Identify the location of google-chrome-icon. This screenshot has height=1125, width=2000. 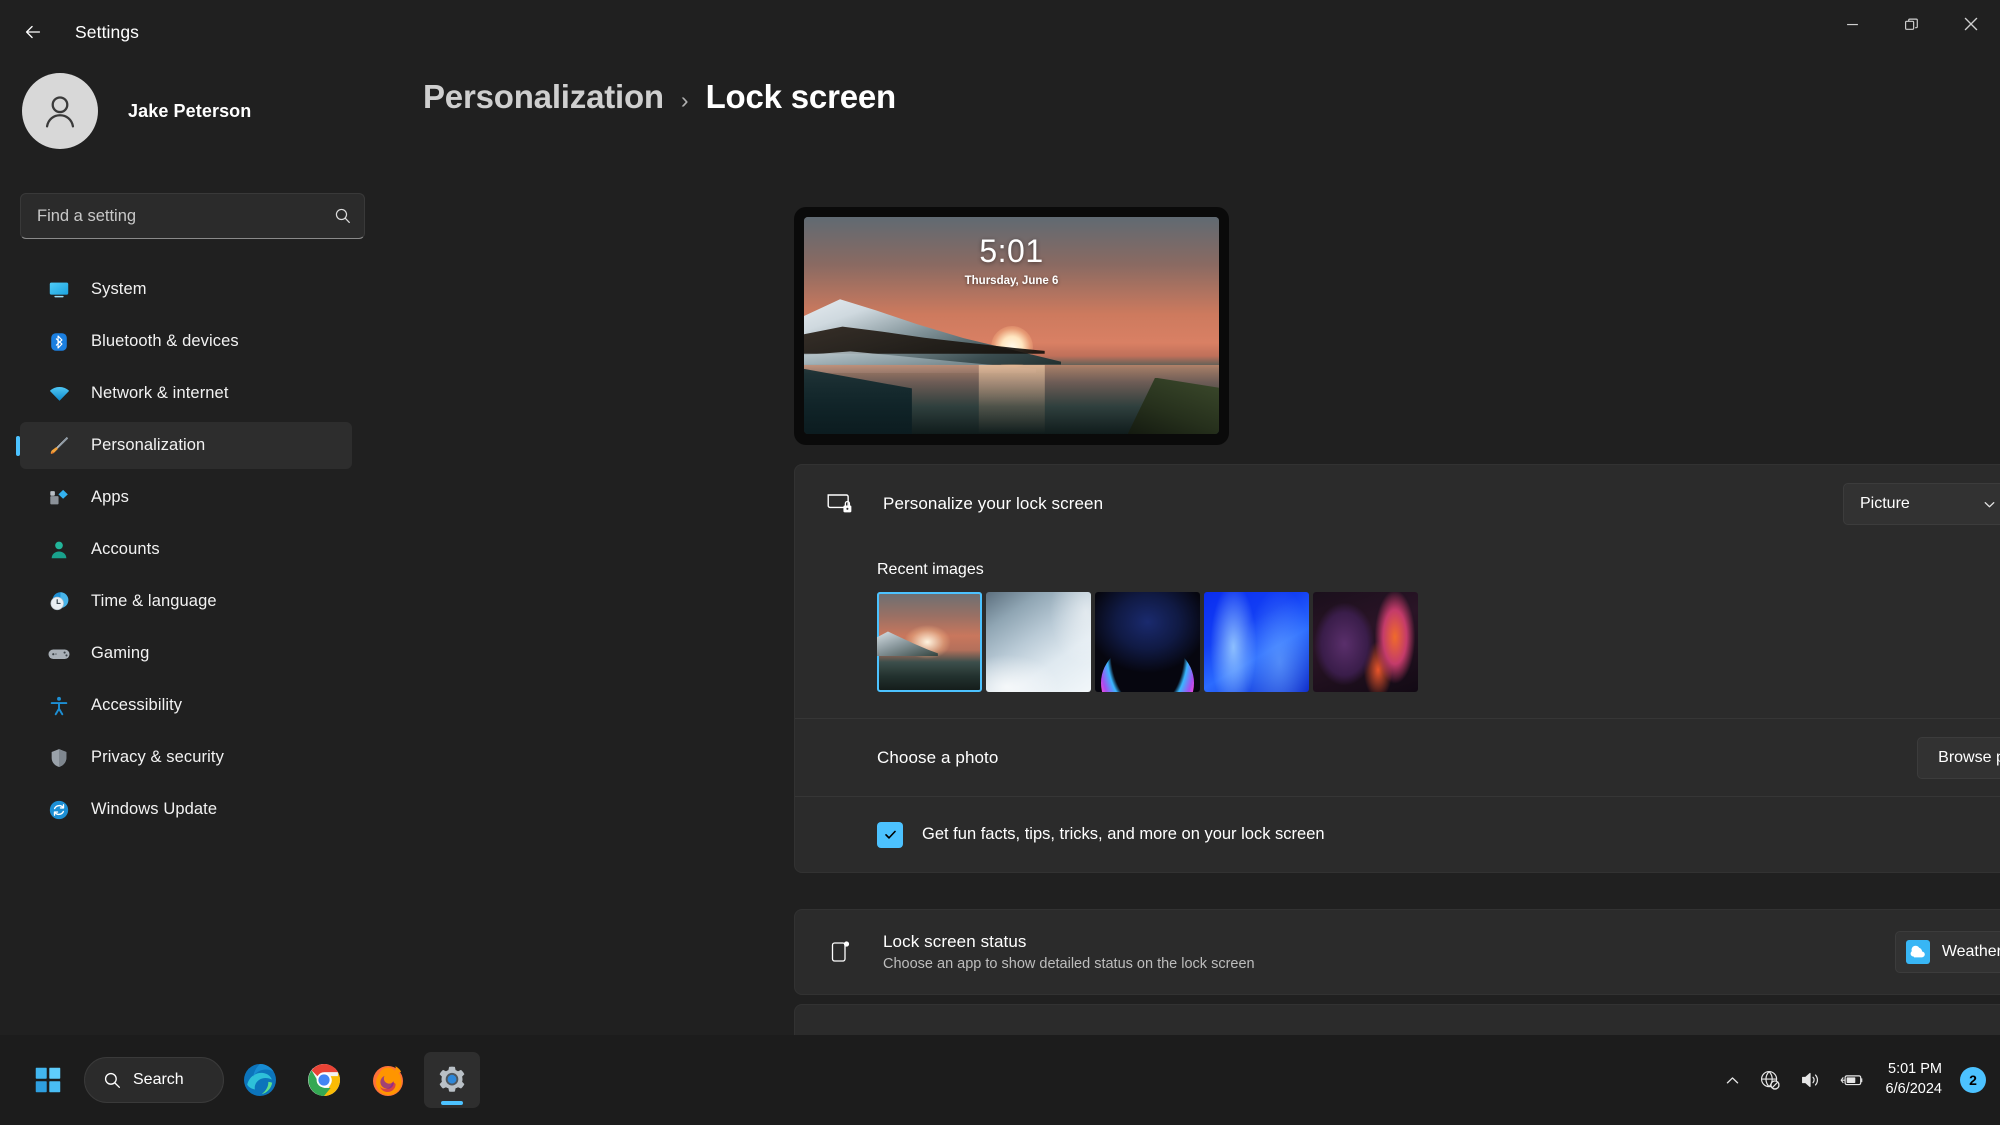
(324, 1080).